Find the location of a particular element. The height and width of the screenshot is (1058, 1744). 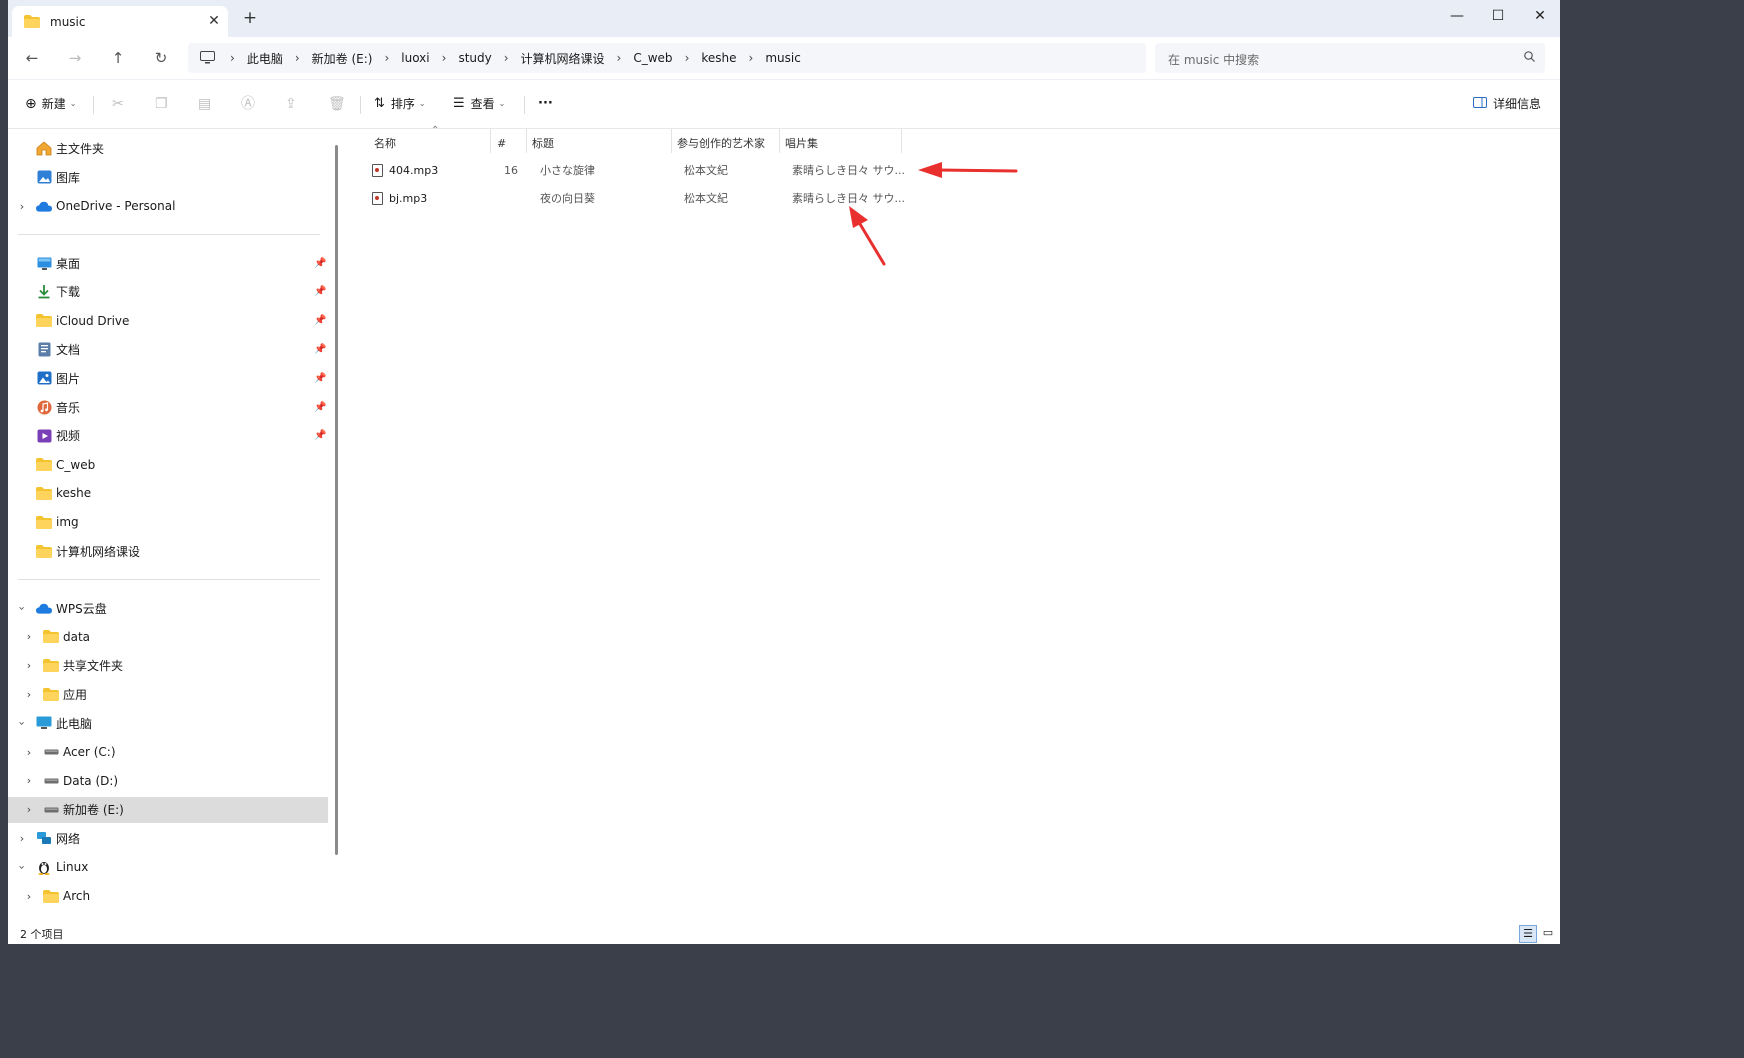

sidebar-item: 音乐 📌 is located at coordinates (168, 407).